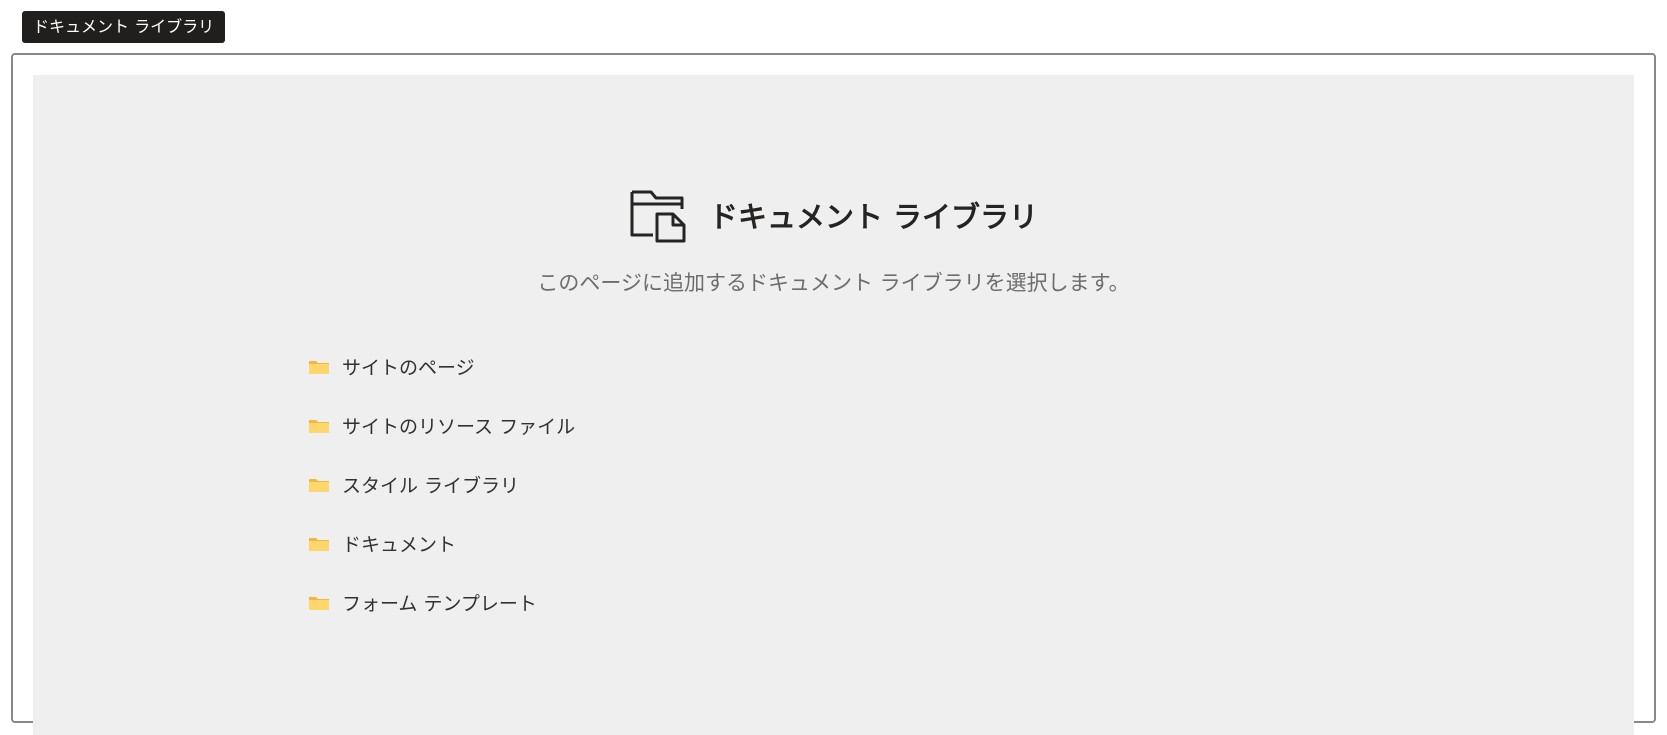 The width and height of the screenshot is (1667, 735). What do you see at coordinates (873, 217) in the screenshot?
I see `placeholder-title: ドキュメント ライブラリ` at bounding box center [873, 217].